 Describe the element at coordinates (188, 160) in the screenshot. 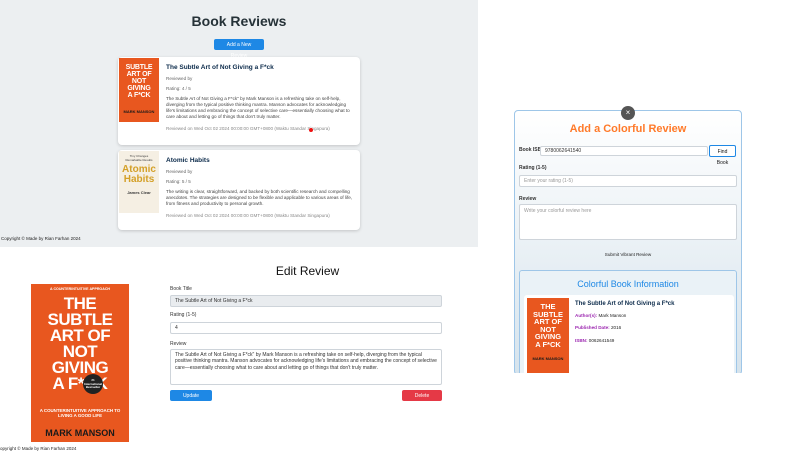

I see `review-book-title: Atomic Habits` at that location.